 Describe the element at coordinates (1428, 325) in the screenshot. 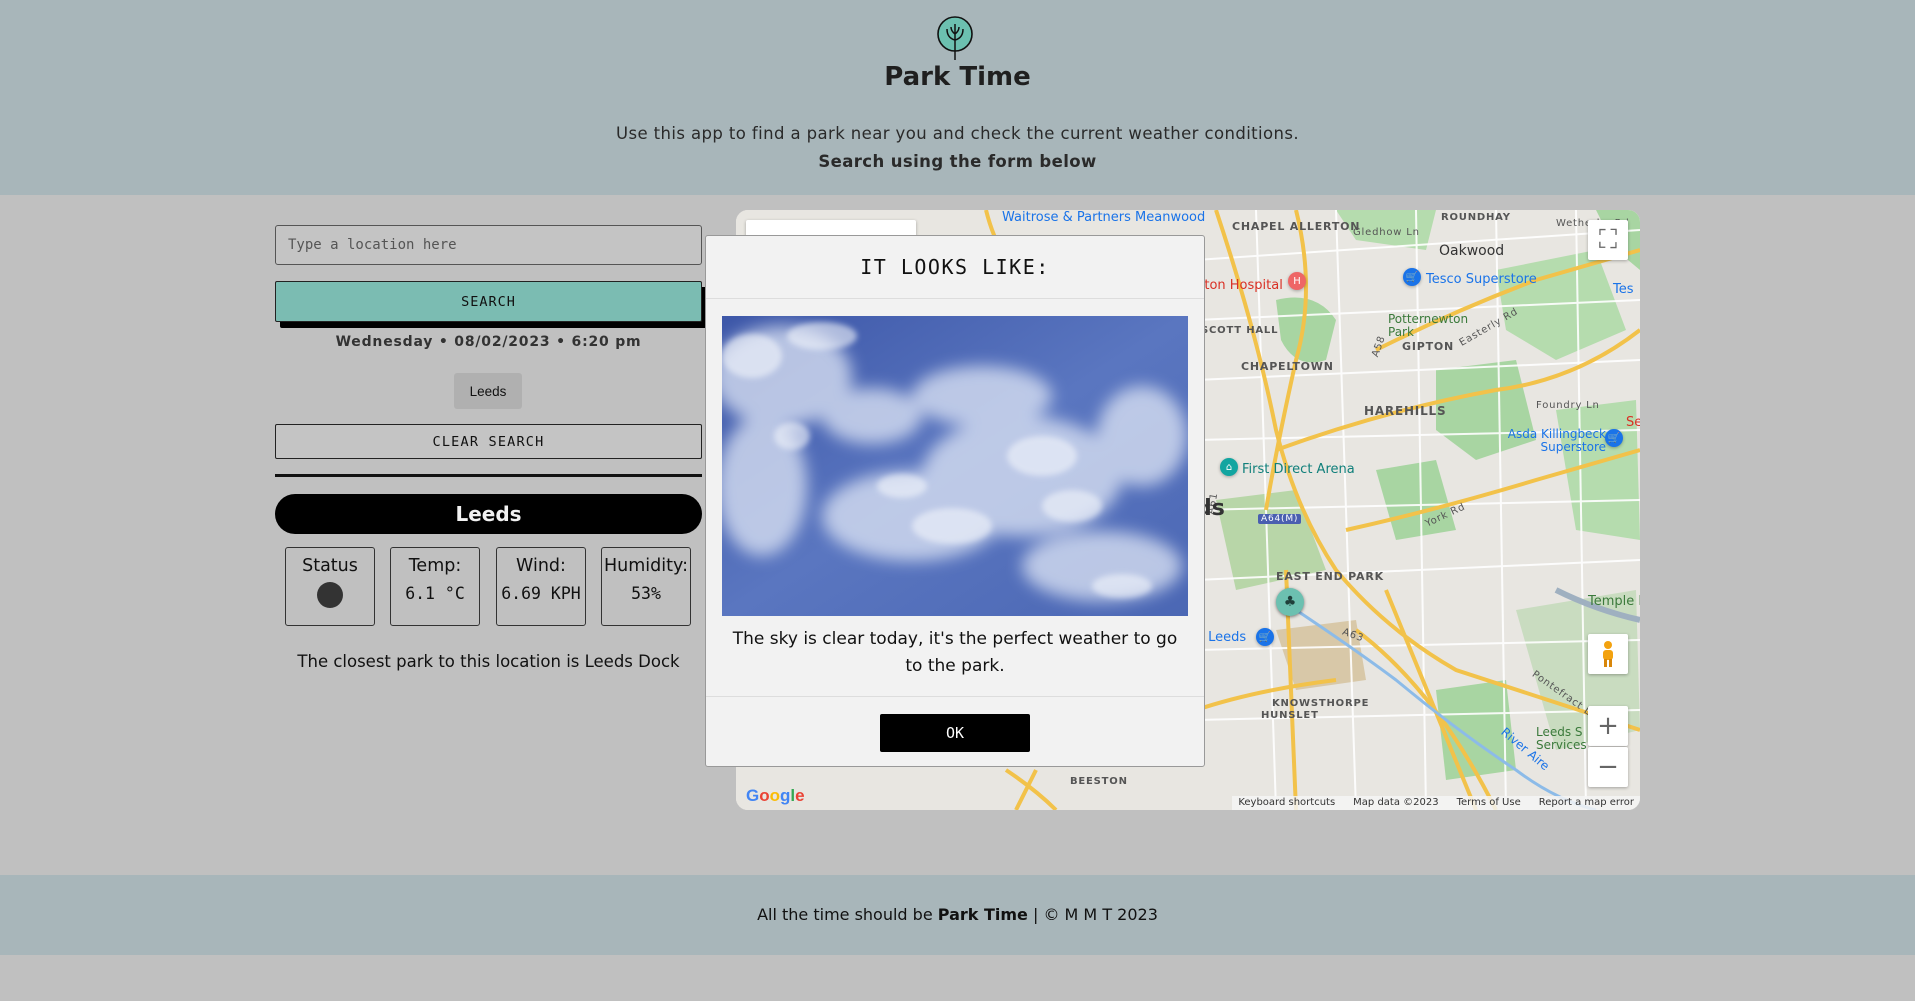

I see `map-label-potternewton: Potternewton Park` at that location.